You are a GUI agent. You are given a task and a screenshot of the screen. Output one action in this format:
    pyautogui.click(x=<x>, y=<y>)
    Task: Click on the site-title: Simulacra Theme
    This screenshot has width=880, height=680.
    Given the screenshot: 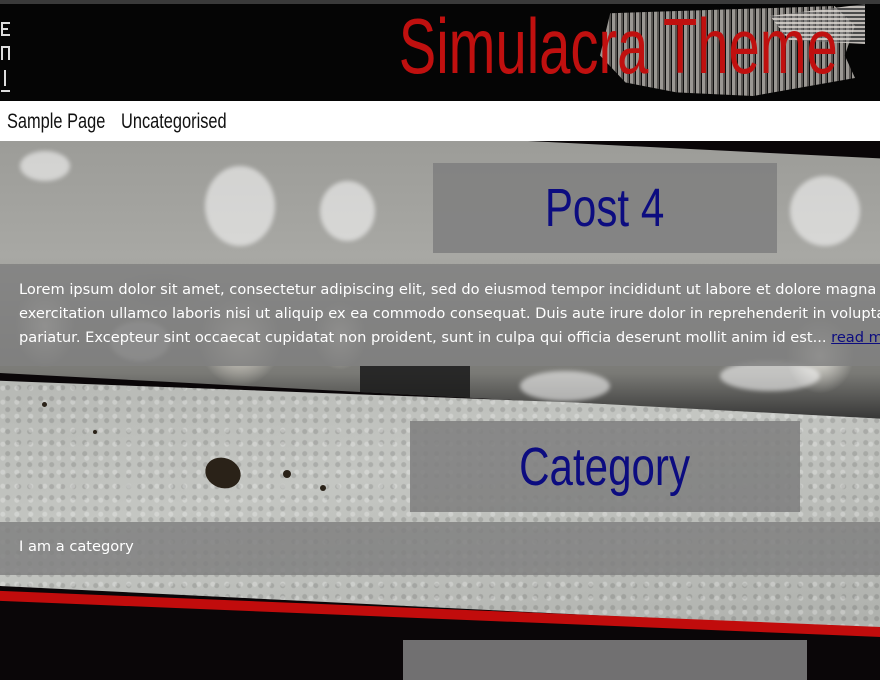 What is the action you would take?
    pyautogui.click(x=618, y=48)
    